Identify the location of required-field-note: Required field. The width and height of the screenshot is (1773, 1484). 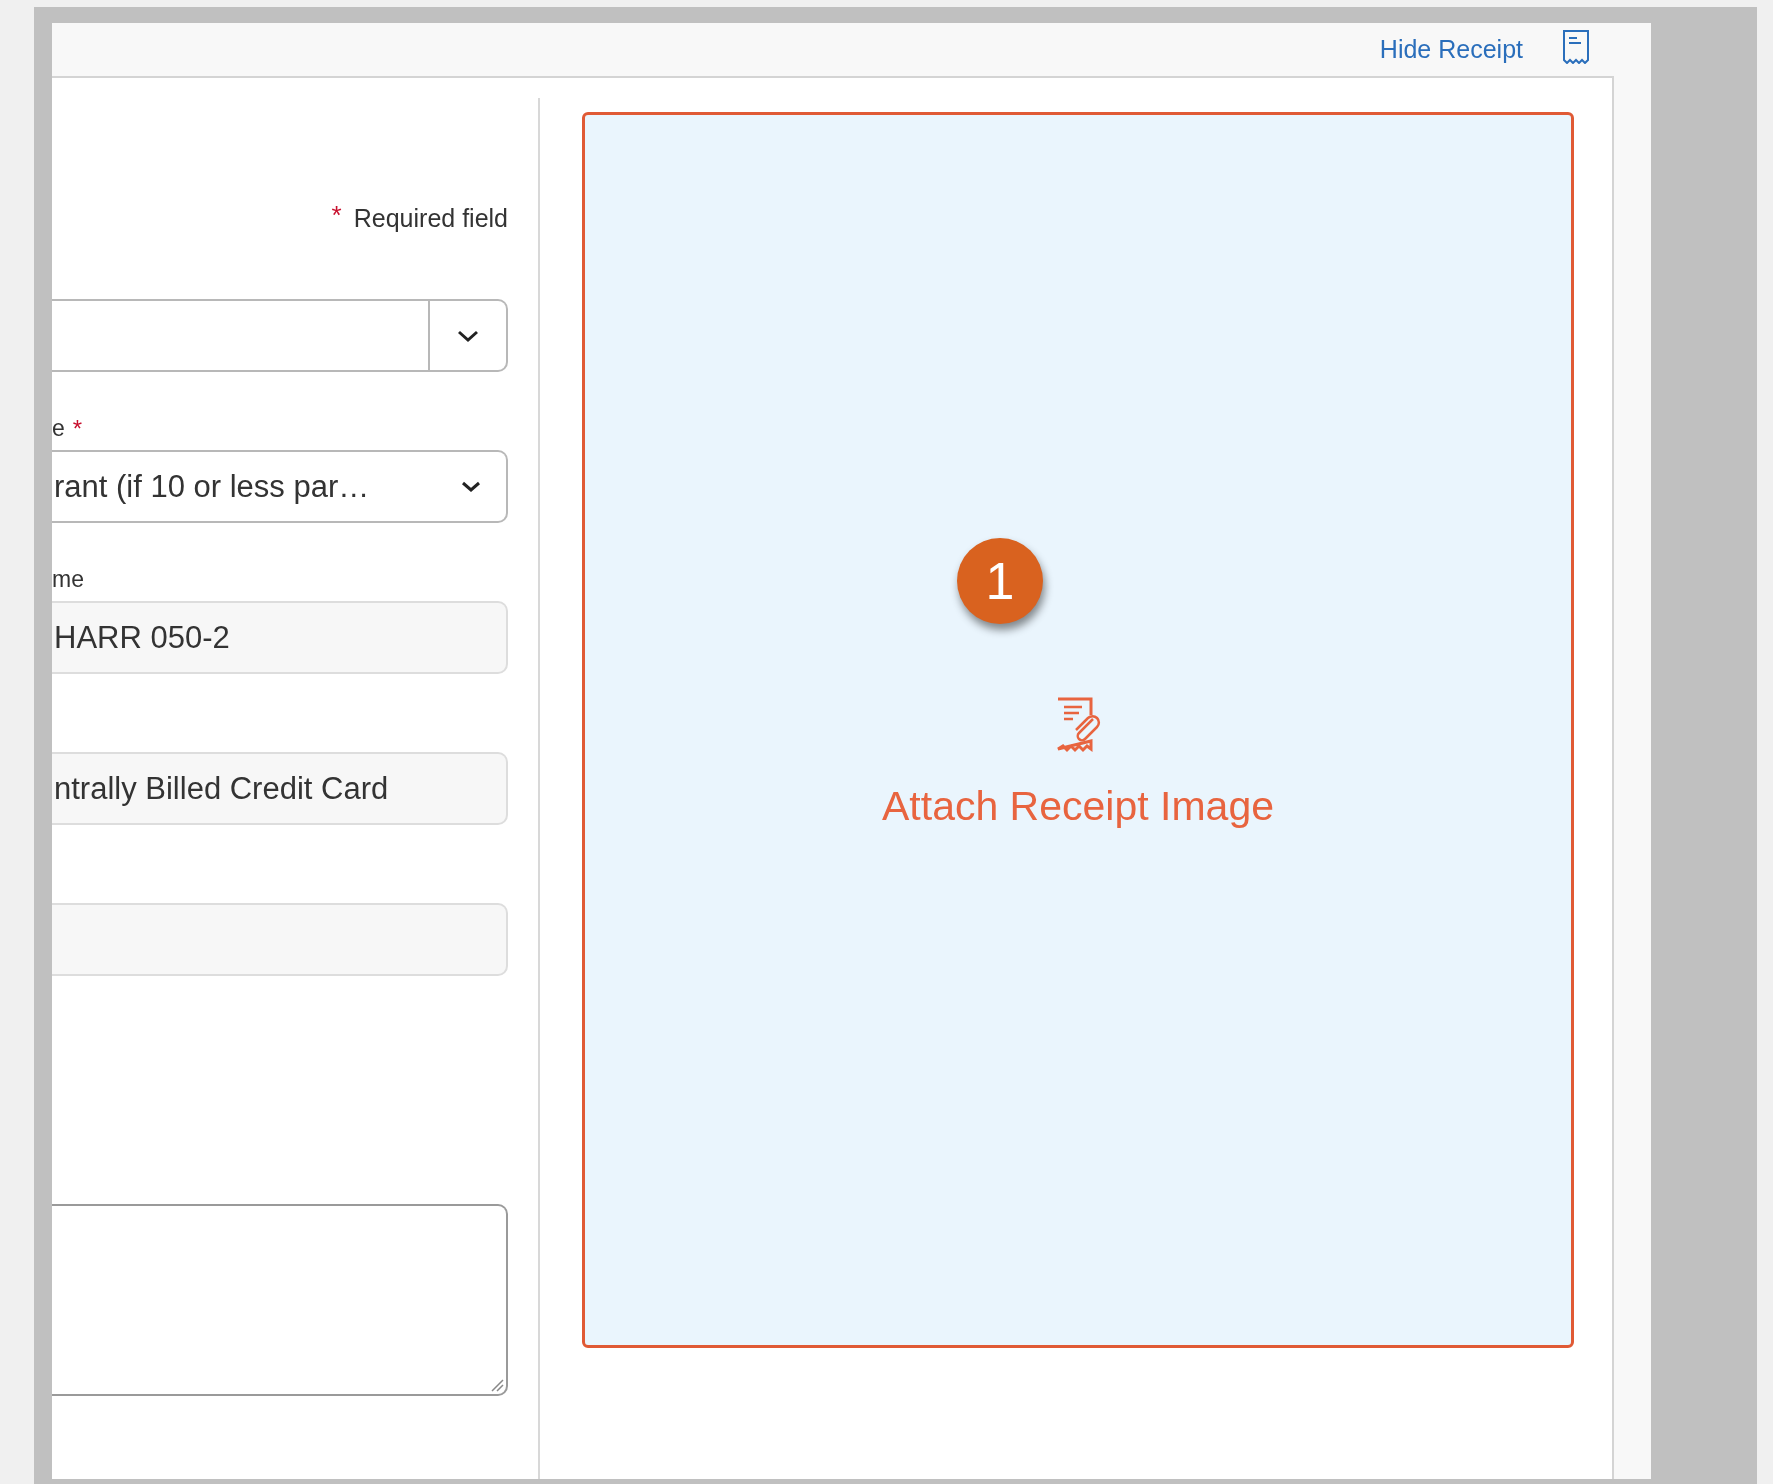
(430, 218).